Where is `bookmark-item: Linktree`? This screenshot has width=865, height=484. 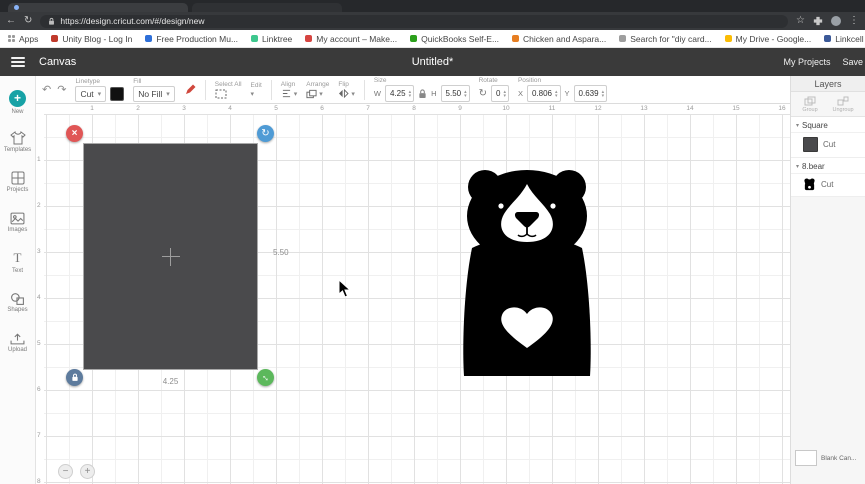 bookmark-item: Linktree is located at coordinates (271, 39).